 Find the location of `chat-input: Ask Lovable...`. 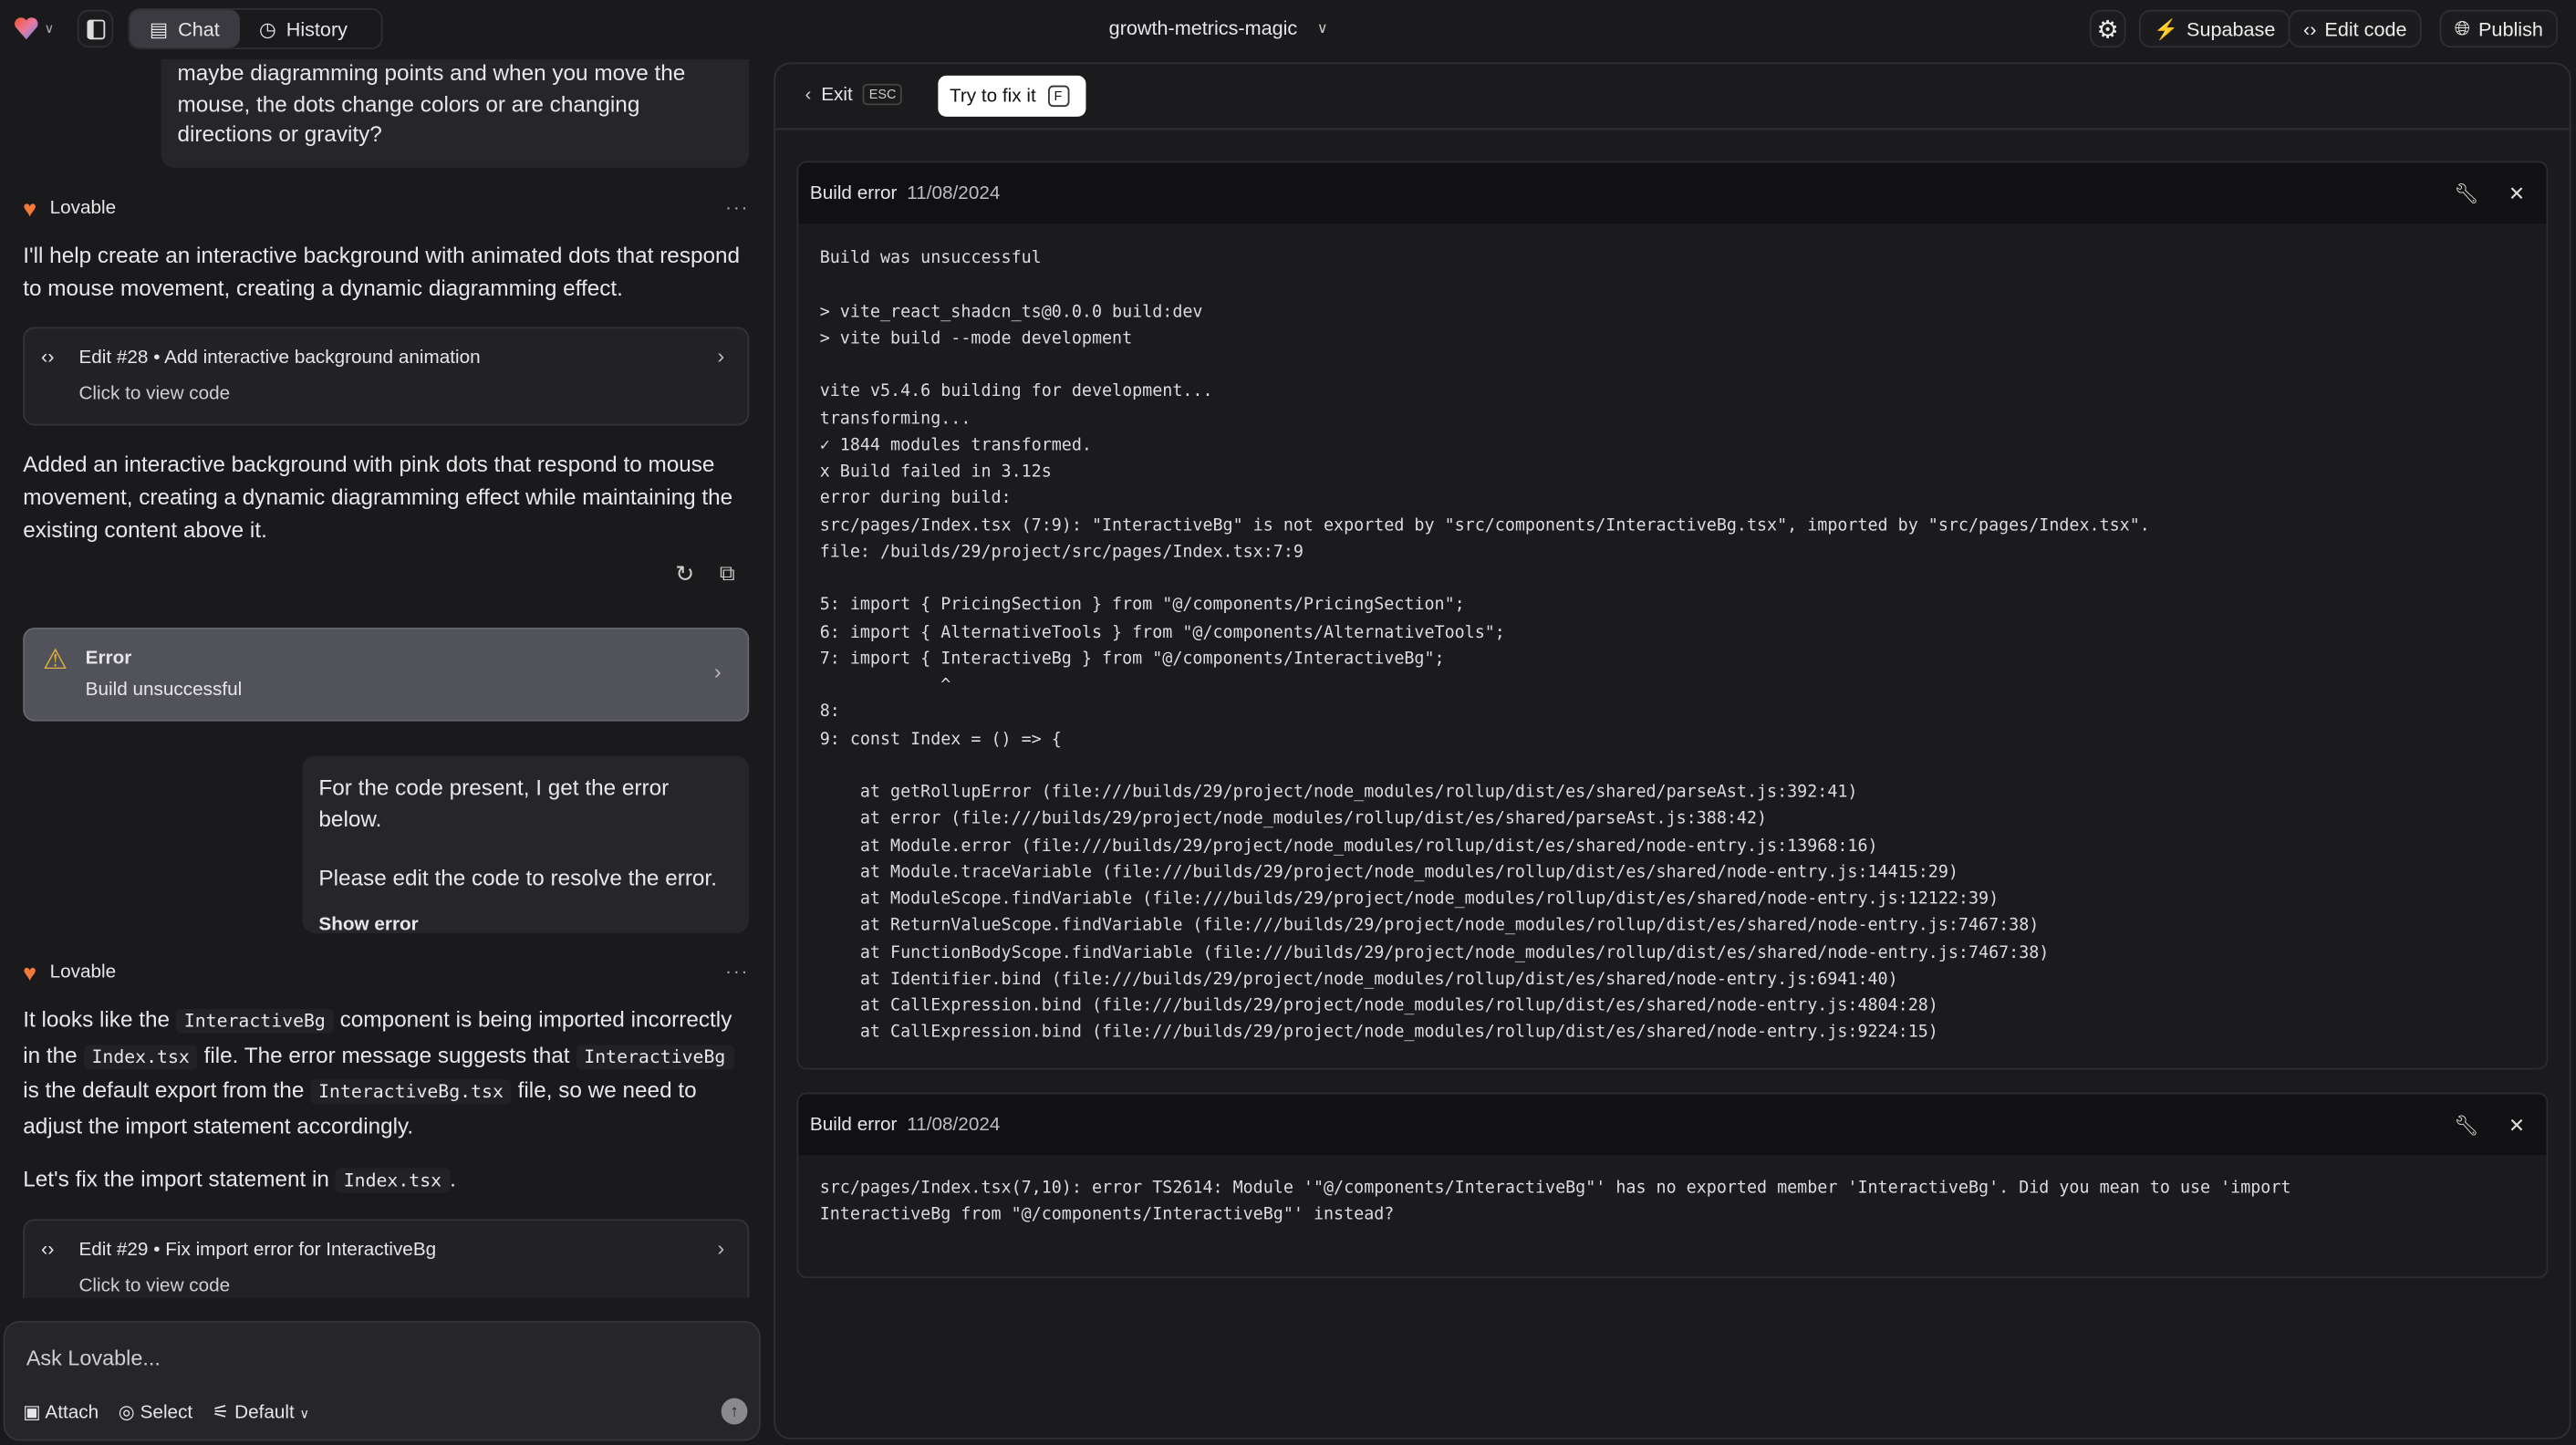

chat-input: Ask Lovable... is located at coordinates (93, 1358).